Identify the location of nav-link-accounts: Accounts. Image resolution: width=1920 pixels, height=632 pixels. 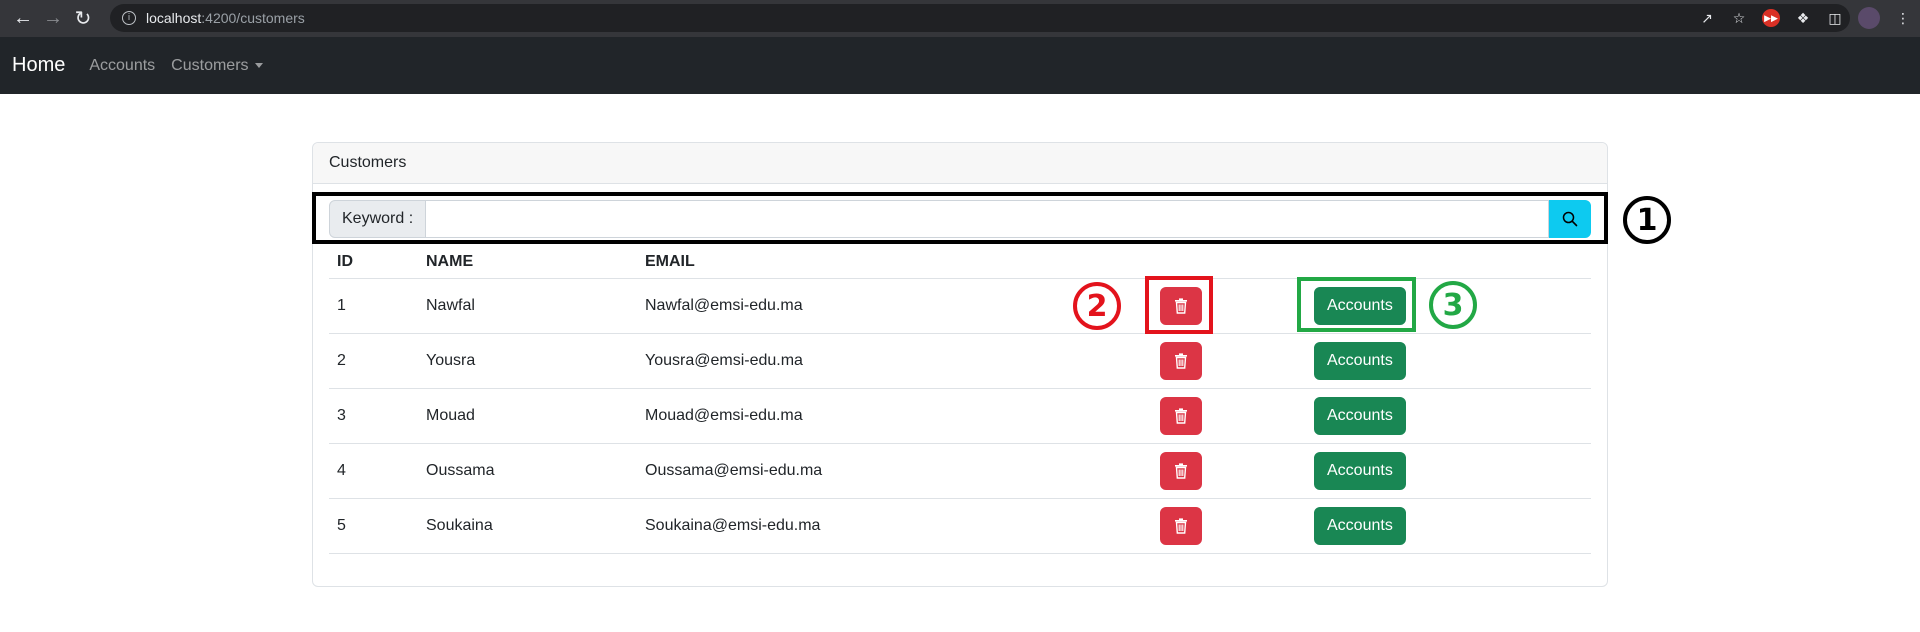
(122, 66).